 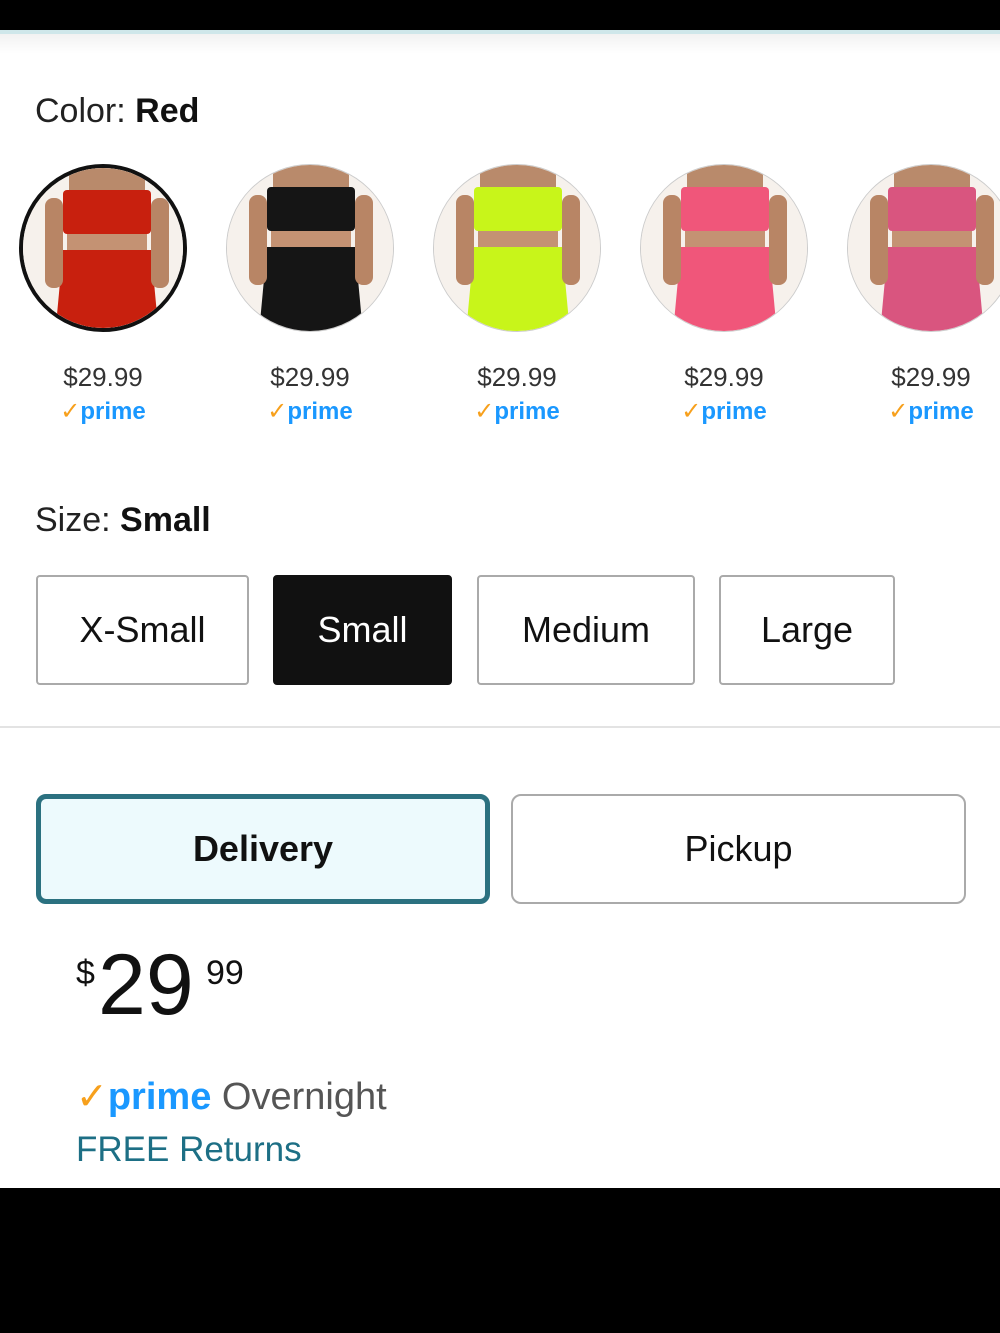 I want to click on bottom-area, so click(x=500, y=1260).